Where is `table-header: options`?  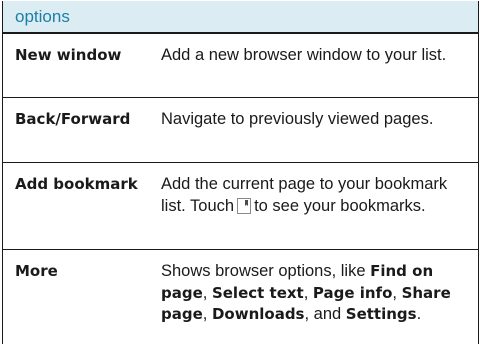
table-header: options is located at coordinates (240, 17).